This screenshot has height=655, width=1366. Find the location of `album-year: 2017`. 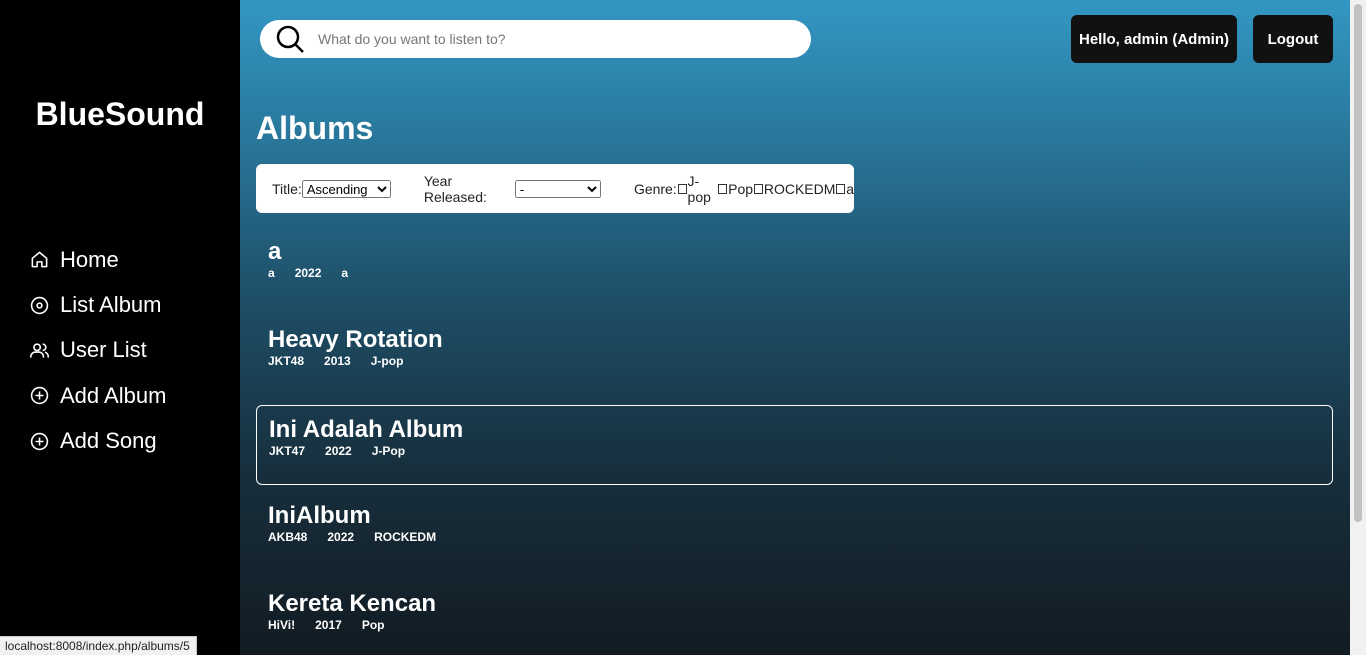

album-year: 2017 is located at coordinates (328, 625).